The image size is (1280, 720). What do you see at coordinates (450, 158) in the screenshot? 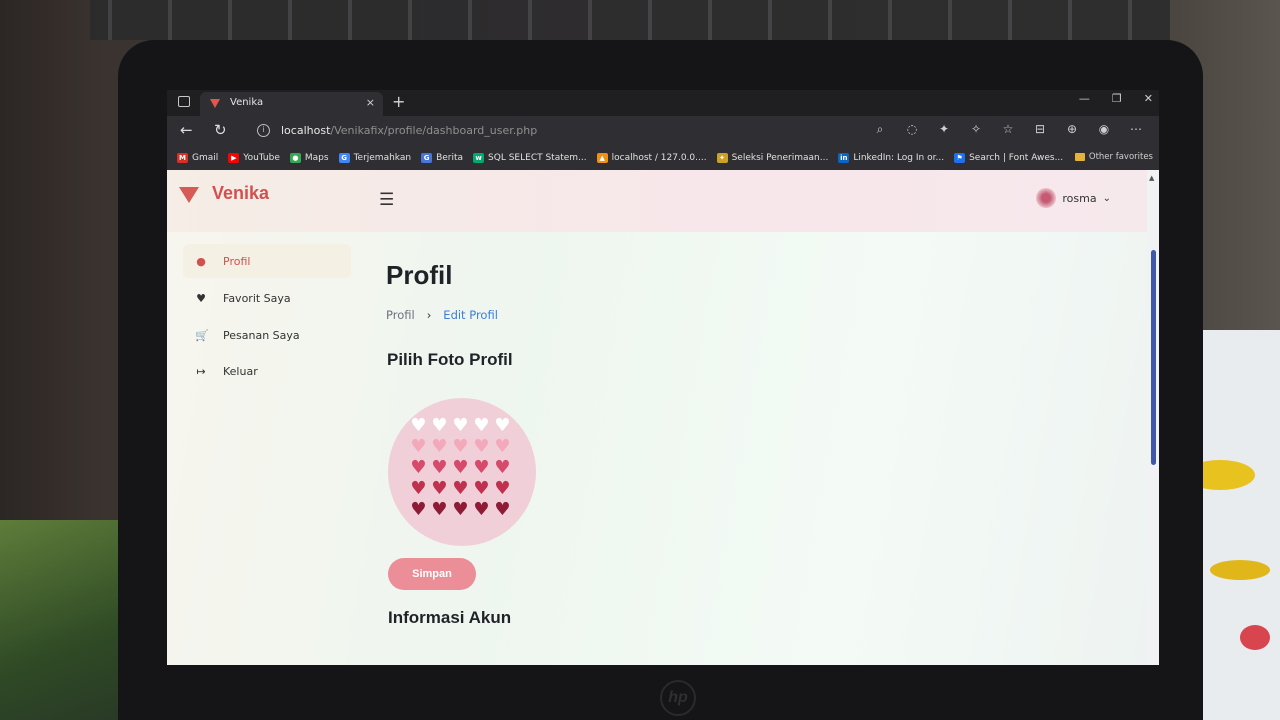
I see `bookmark-label: Berita` at bounding box center [450, 158].